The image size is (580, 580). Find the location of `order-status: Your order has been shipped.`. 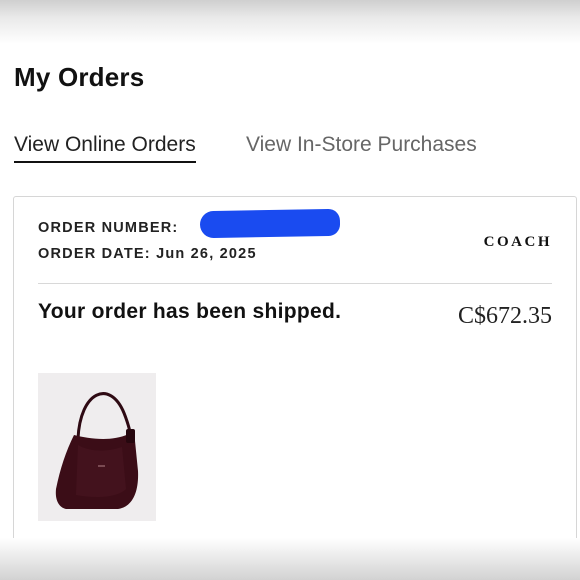

order-status: Your order has been shipped. is located at coordinates (190, 311).